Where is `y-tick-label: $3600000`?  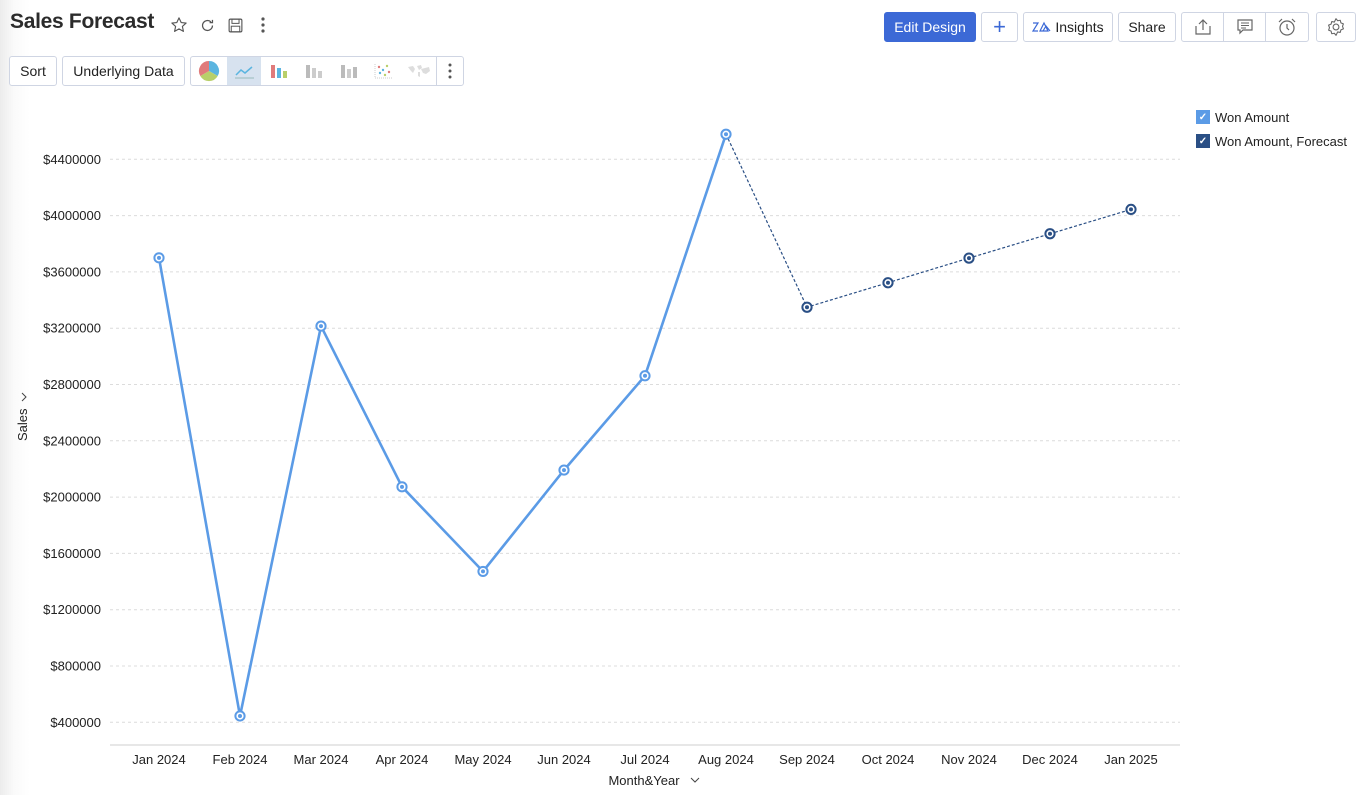 y-tick-label: $3600000 is located at coordinates (72, 271).